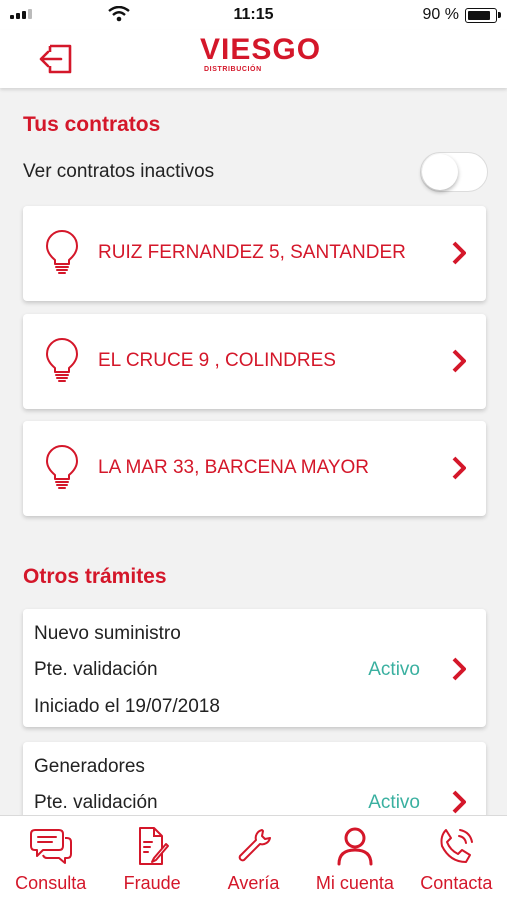 This screenshot has height=900, width=507. I want to click on battery-icon, so click(483, 15).